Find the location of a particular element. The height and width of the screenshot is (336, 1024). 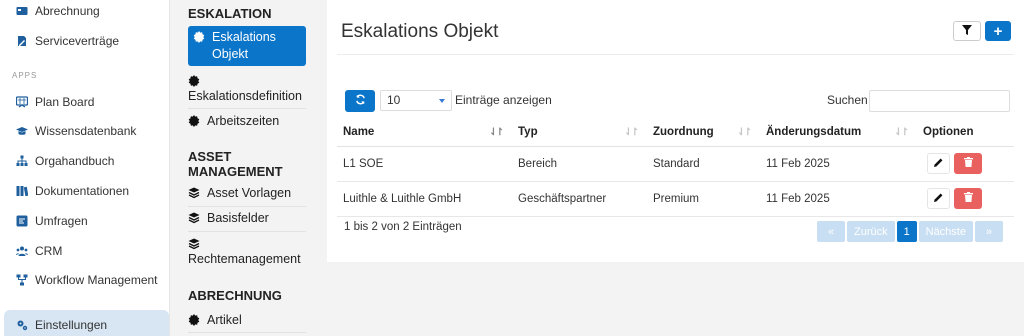

page-size-value: 10 is located at coordinates (394, 100).